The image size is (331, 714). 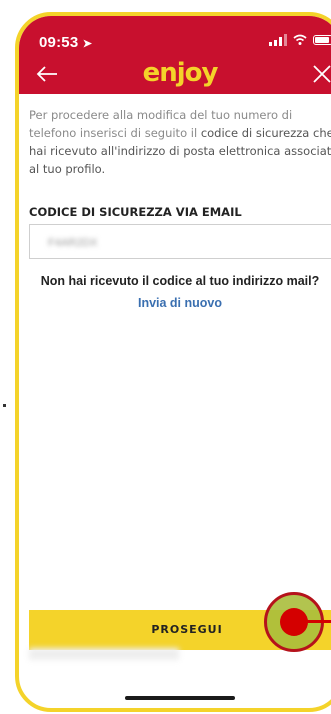 What do you see at coordinates (73, 243) in the screenshot?
I see `security-code-value: F4AR2DX` at bounding box center [73, 243].